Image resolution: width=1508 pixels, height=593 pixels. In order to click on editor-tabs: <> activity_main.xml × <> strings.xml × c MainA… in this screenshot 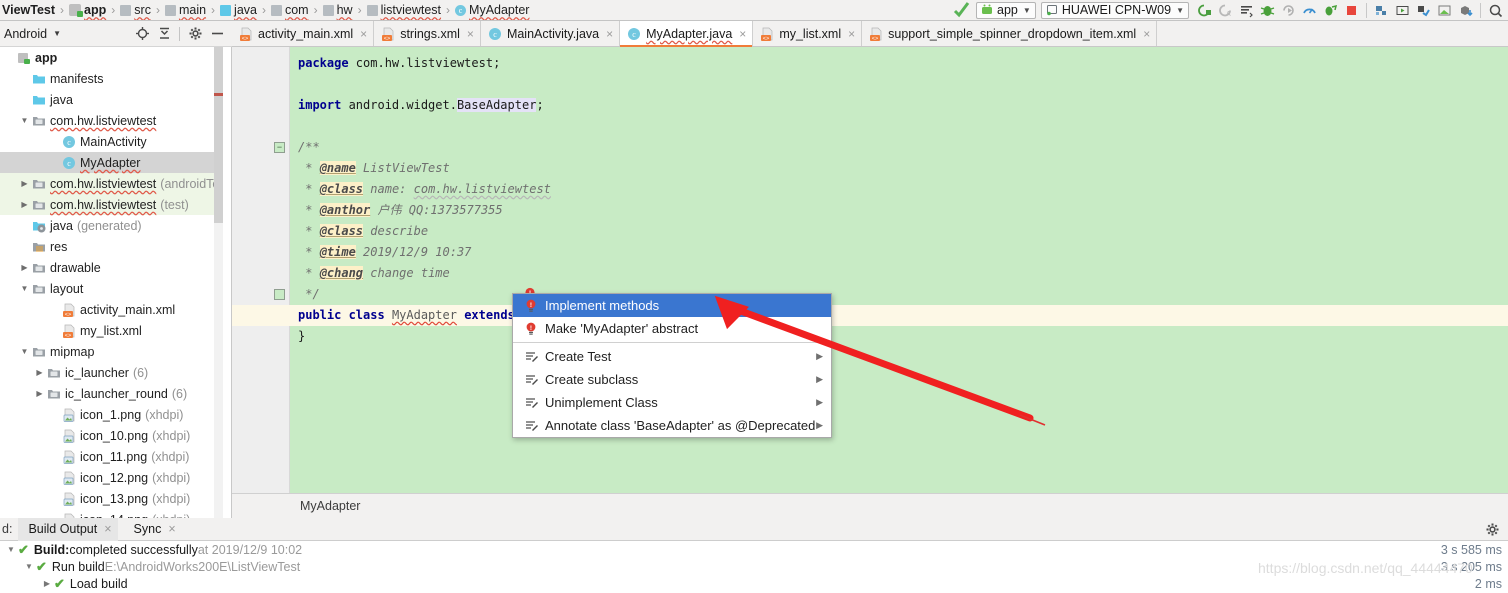, I will do `click(870, 34)`.